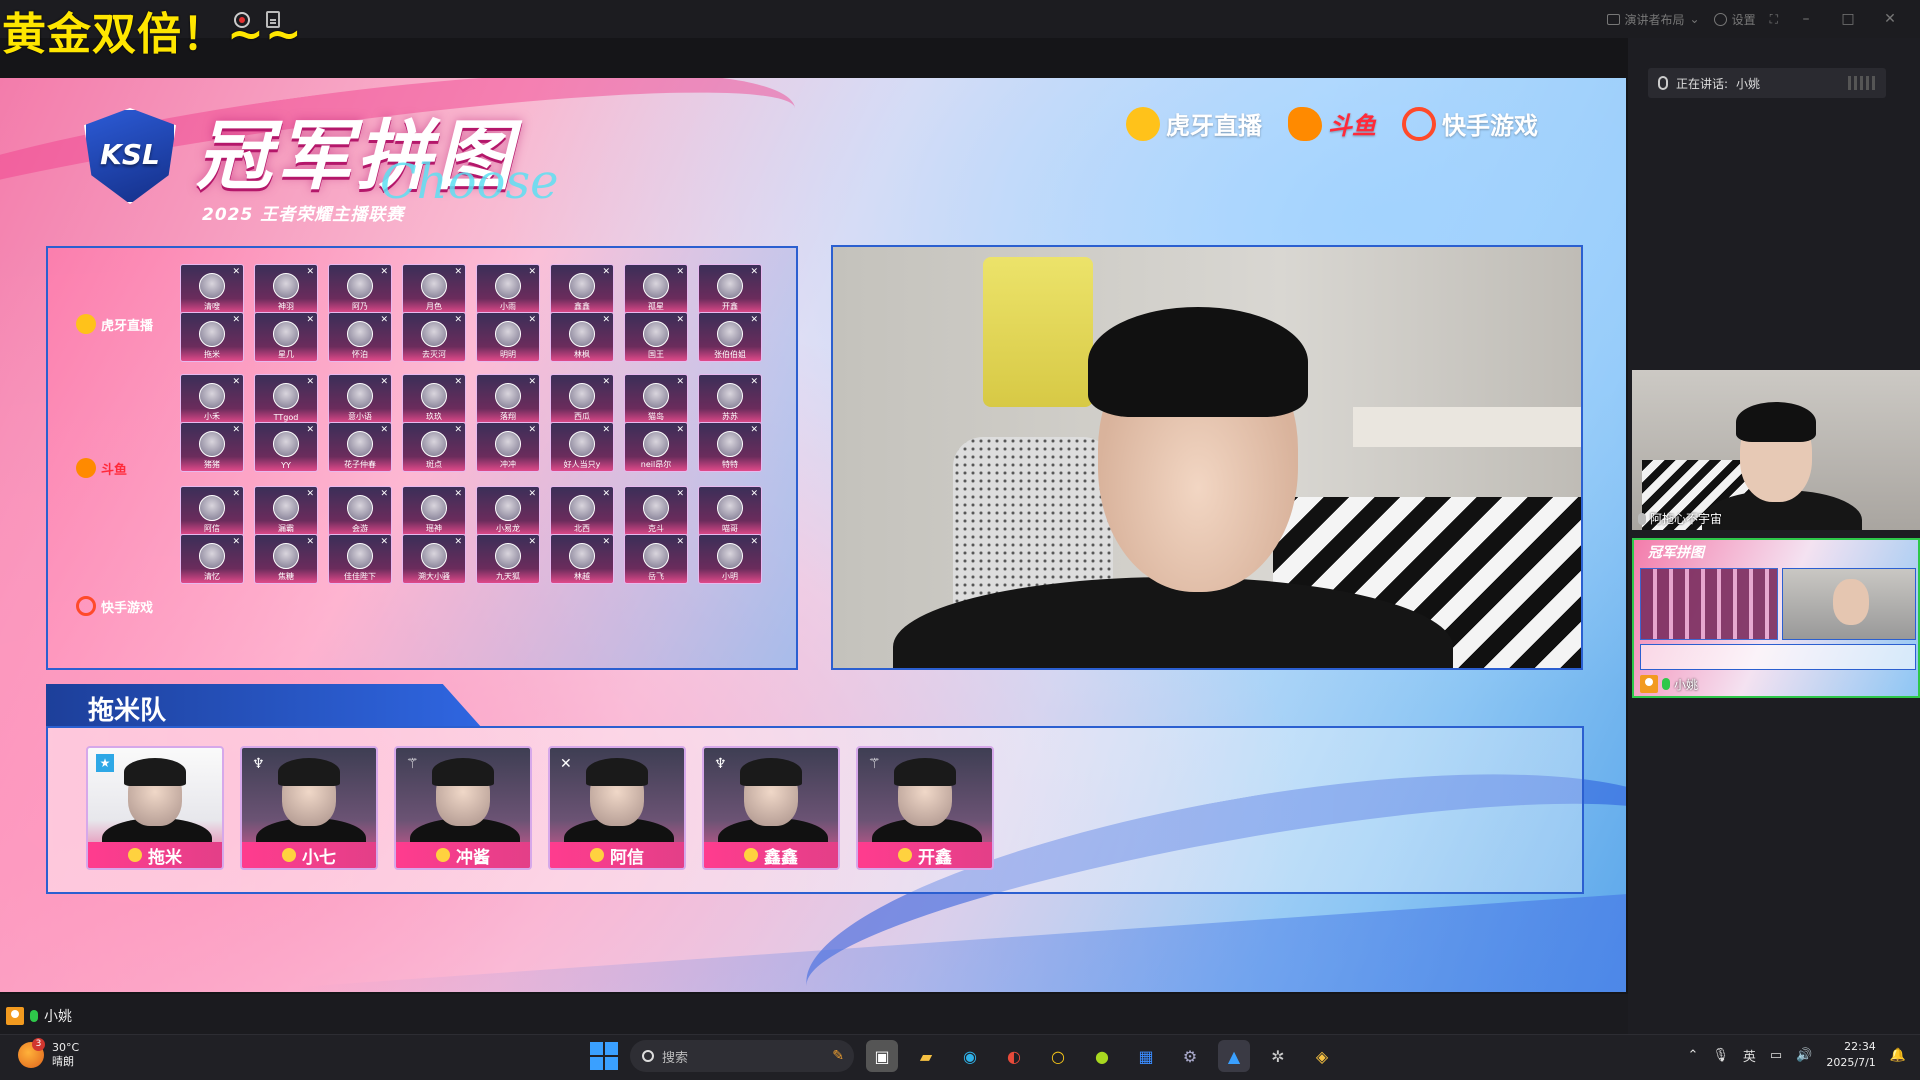 This screenshot has height=1080, width=1920. Describe the element at coordinates (508, 337) in the screenshot. I see `player-tile: ✕ 明明` at that location.